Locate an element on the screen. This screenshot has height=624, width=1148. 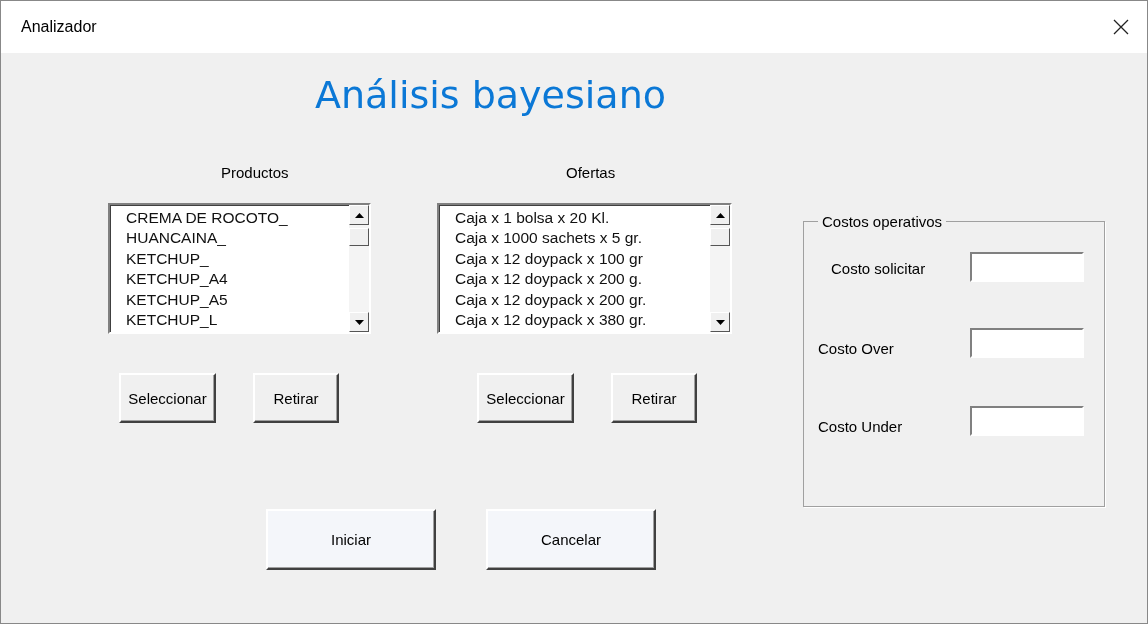
list-box: CREMA DE ROCOTO_ HUANCAINA_ KETCHUP_ KETCHUP_A4 KETCHUP_A5 KETCHUP_L is located at coordinates (239, 268).